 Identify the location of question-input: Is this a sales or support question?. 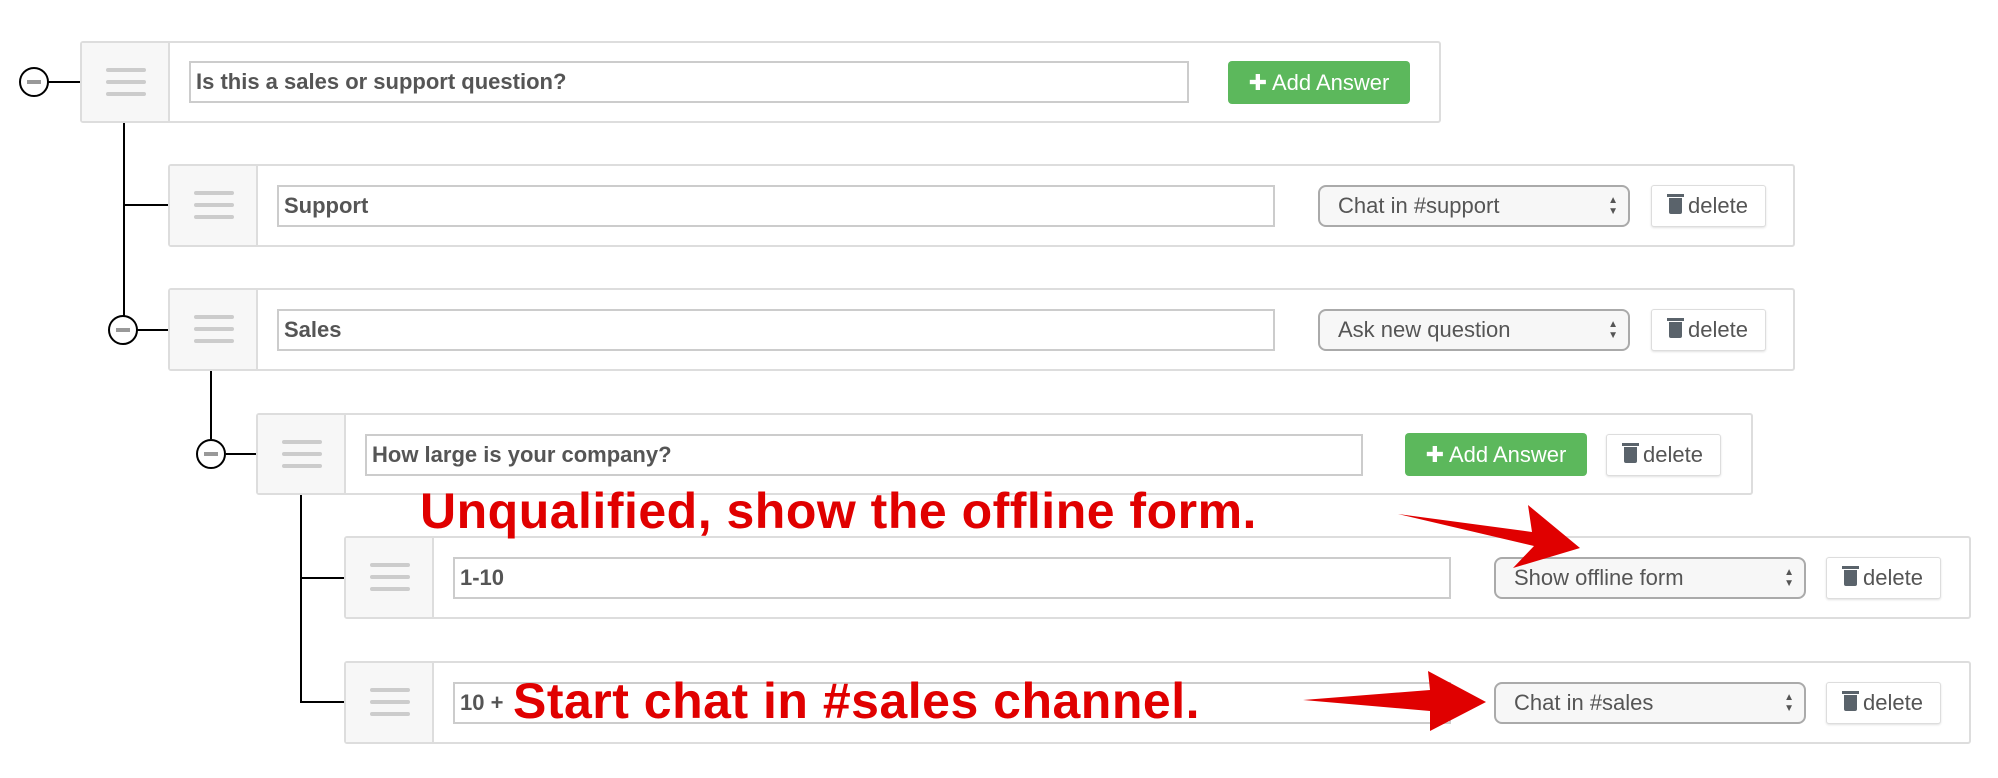
(689, 82).